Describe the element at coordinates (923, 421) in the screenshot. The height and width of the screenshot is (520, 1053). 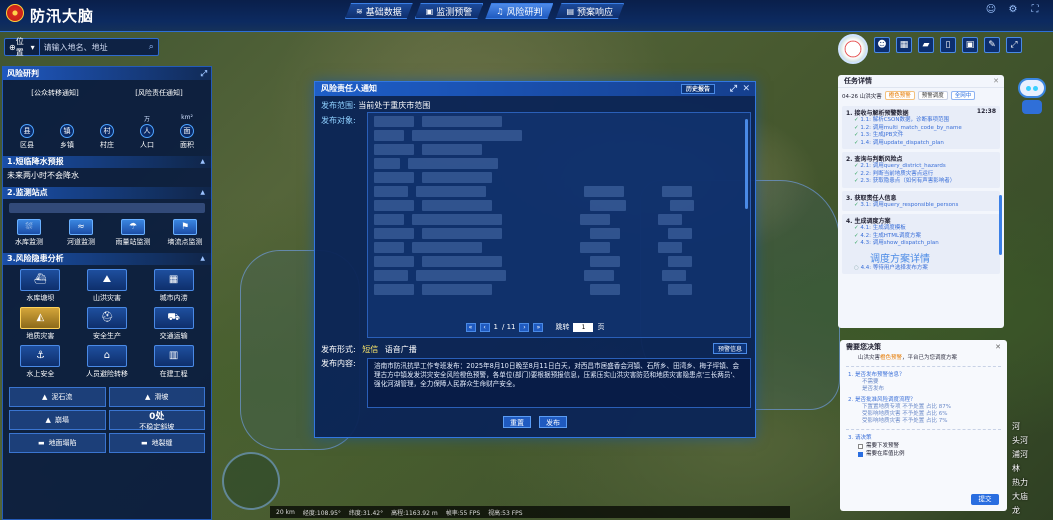
I see `q2-option: 受影响地质灾害 不予处置 占比 7%` at that location.